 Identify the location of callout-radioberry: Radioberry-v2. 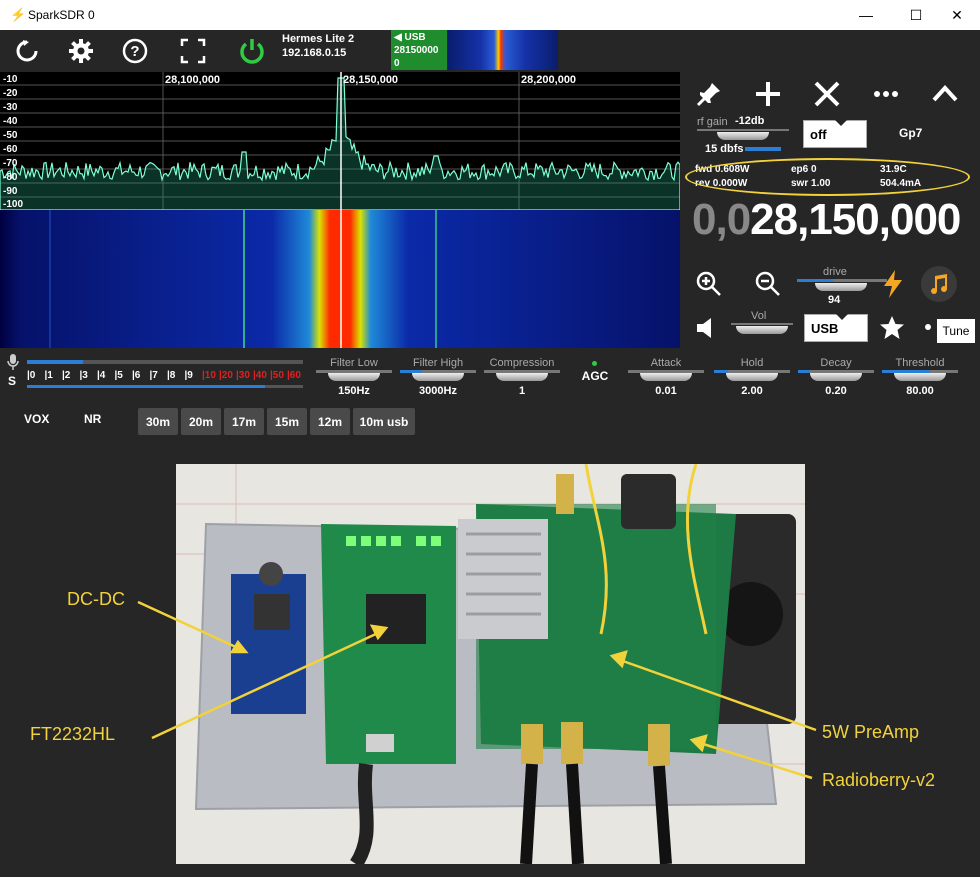
(879, 780).